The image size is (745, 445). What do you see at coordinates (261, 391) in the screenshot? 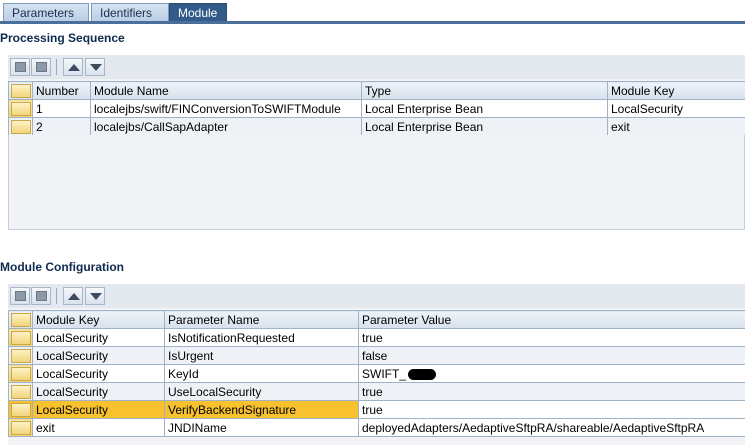
I see `parameter-name-cell: UseLocalSecurity` at bounding box center [261, 391].